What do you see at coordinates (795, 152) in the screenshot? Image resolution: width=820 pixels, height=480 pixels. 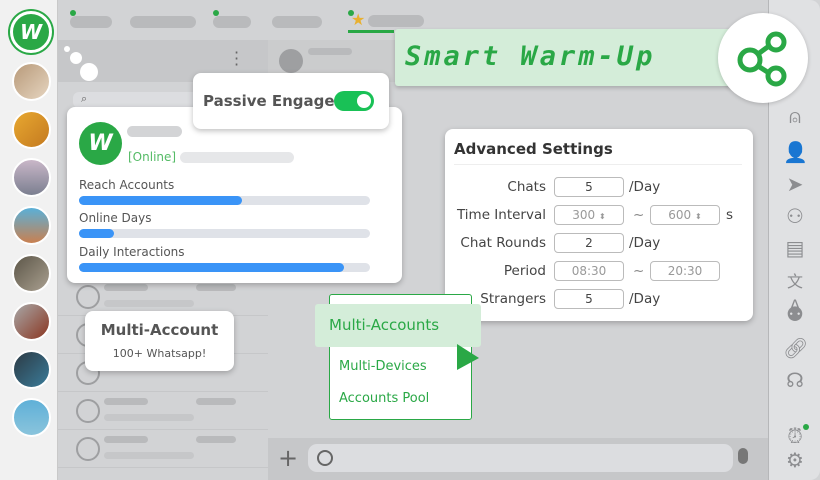 I see `contact-search-icon: 👤` at bounding box center [795, 152].